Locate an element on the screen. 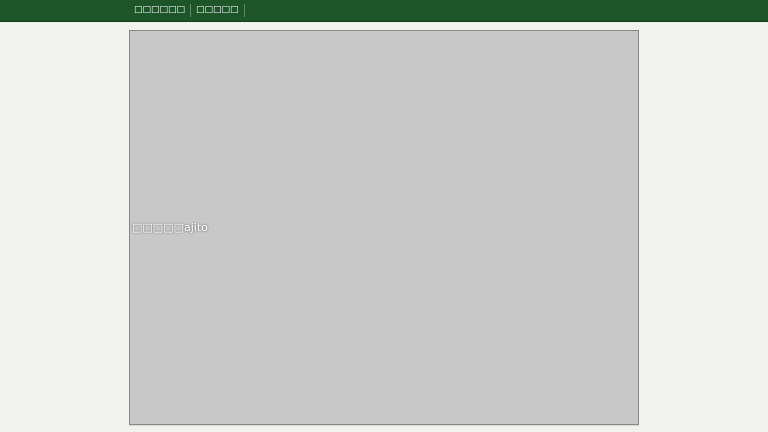 This screenshot has width=768, height=432. photo-watermark: □□□□□ajito is located at coordinates (170, 227).